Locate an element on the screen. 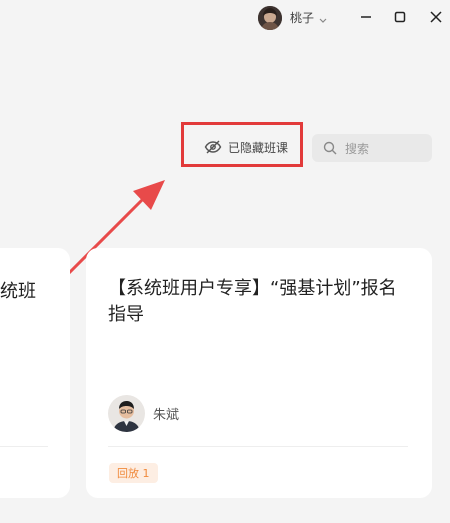 Image resolution: width=450 pixels, height=523 pixels. teacher-avatar-image is located at coordinates (126, 413).